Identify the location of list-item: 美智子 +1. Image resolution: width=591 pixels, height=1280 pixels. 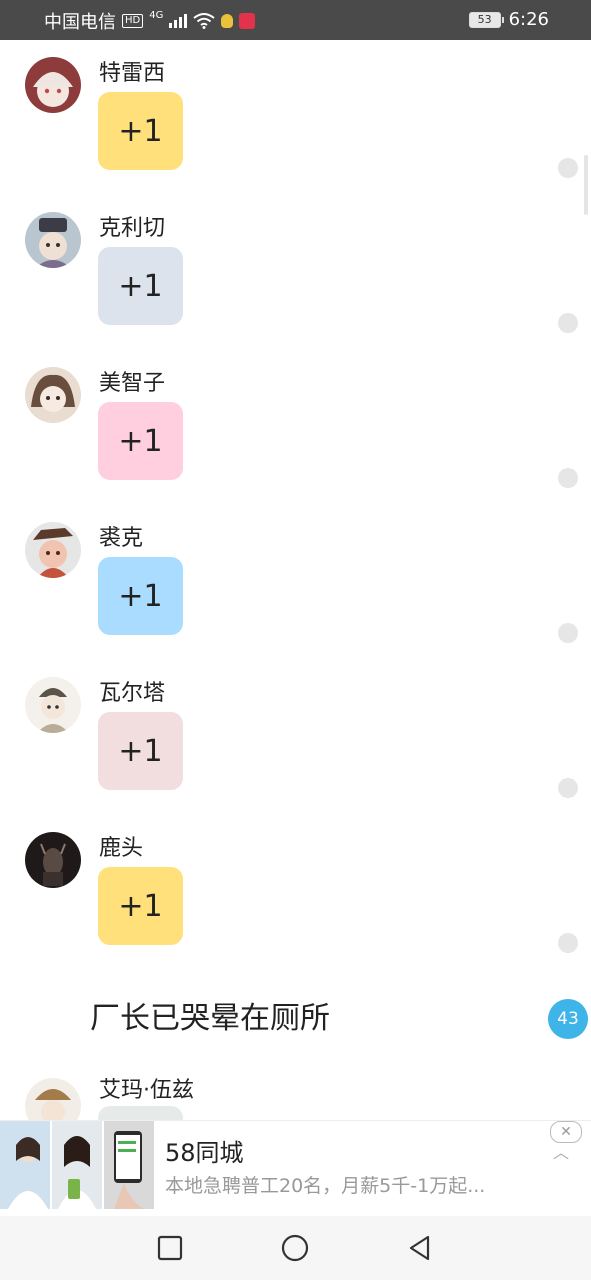
(295, 425).